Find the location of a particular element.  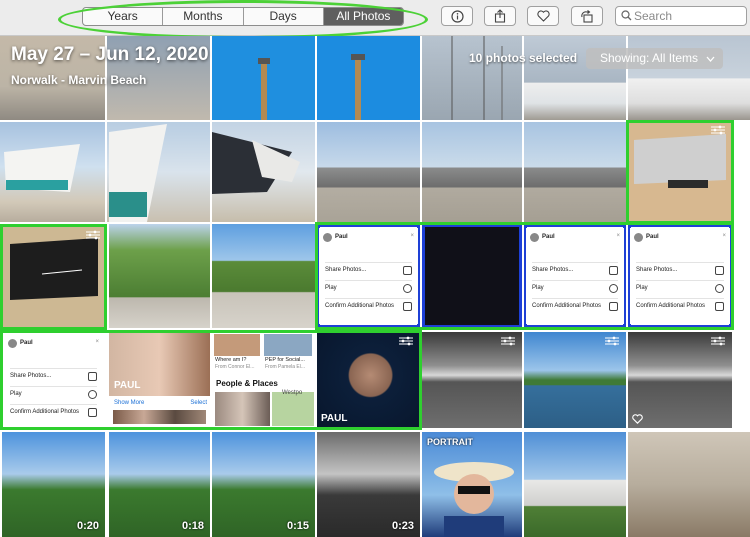

view-segmented-control: Years Months Days All Photos is located at coordinates (243, 16).